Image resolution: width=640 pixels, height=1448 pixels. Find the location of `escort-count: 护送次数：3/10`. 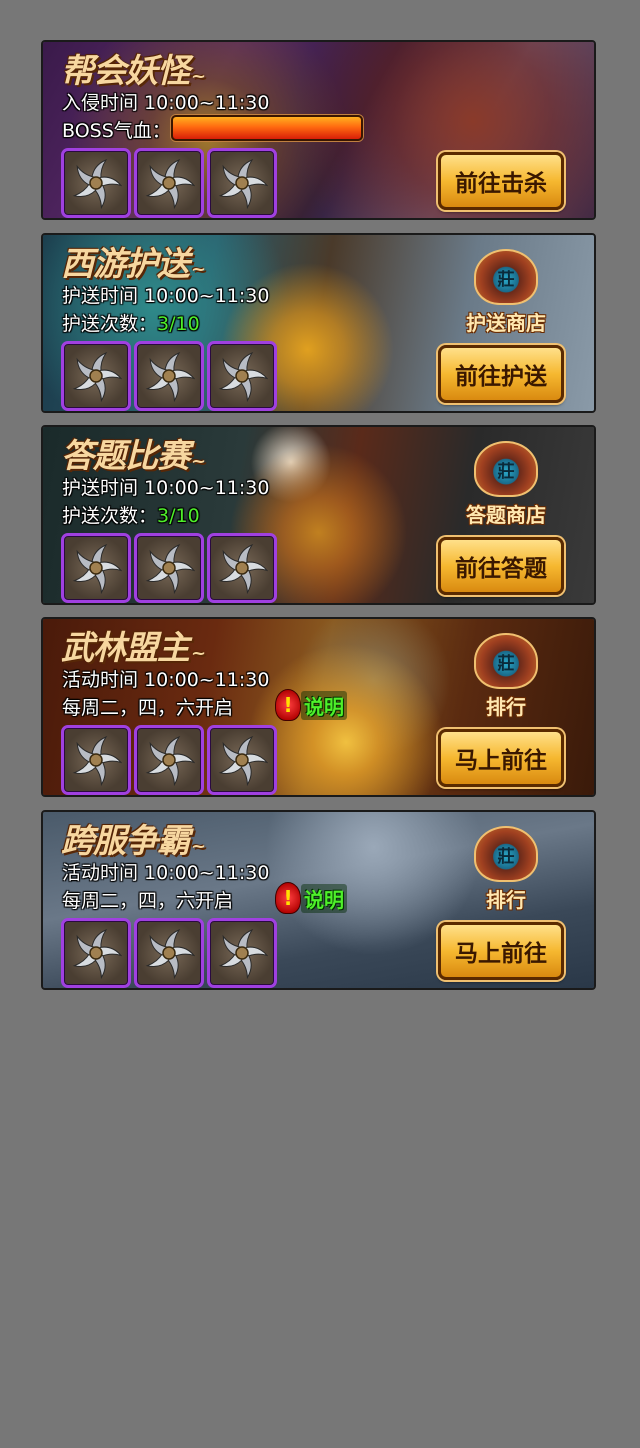

escort-count: 护送次数：3/10 is located at coordinates (131, 324).